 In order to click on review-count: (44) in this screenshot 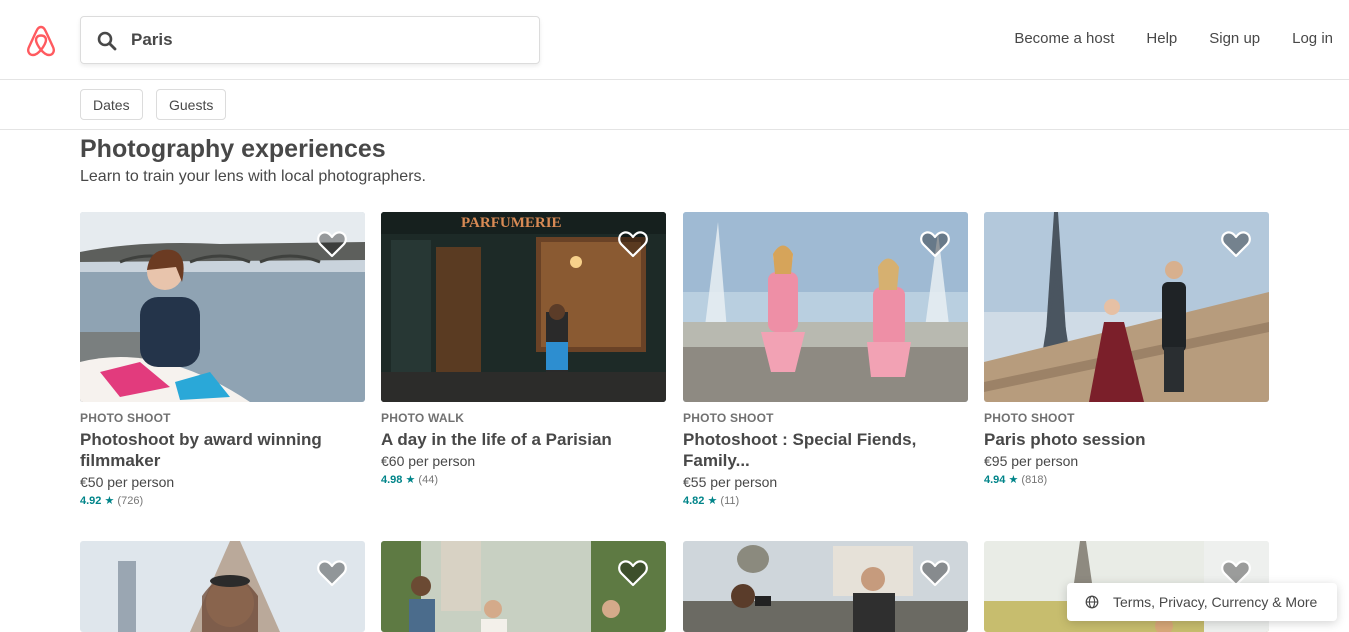, I will do `click(428, 480)`.